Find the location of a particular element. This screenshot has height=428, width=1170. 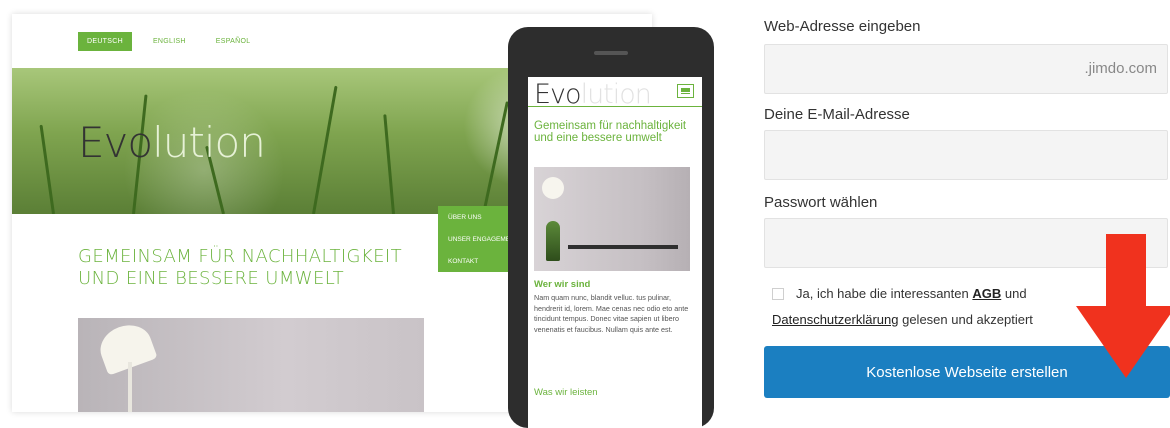

language-bar: DEUTSCH ENGLISH ESPAÑOL is located at coordinates (168, 41).